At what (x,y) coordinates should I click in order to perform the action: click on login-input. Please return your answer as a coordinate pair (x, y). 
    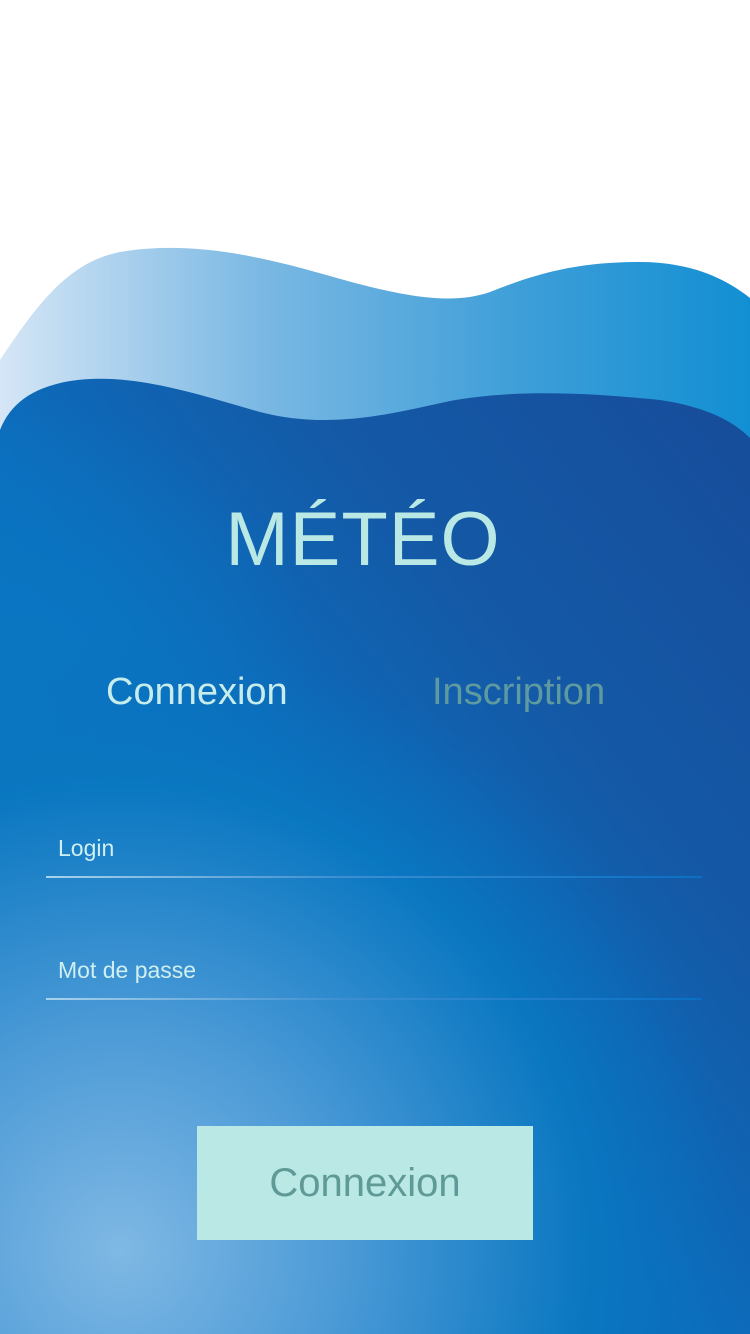
    Looking at the image, I should click on (373, 848).